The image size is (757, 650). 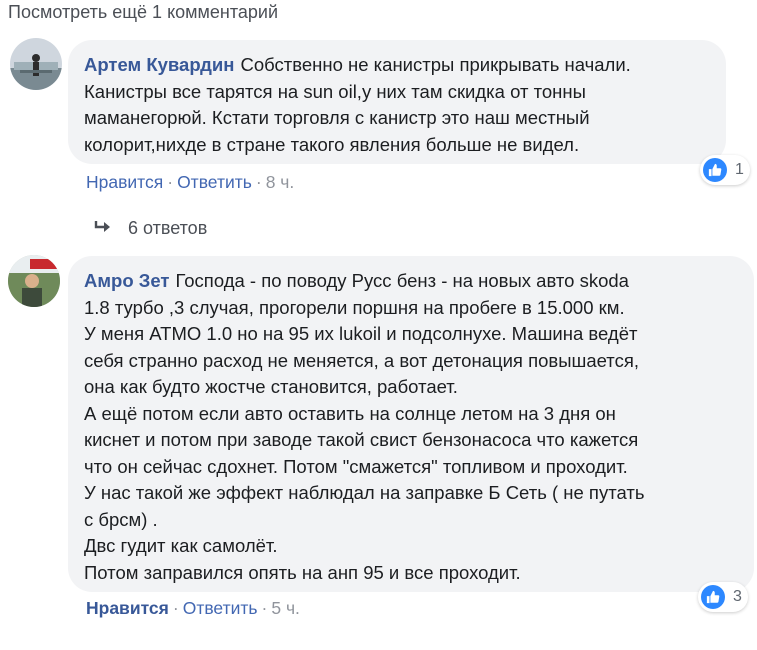 What do you see at coordinates (181, 545) in the screenshot?
I see `comment-line: Двс гудит как самолёт.` at bounding box center [181, 545].